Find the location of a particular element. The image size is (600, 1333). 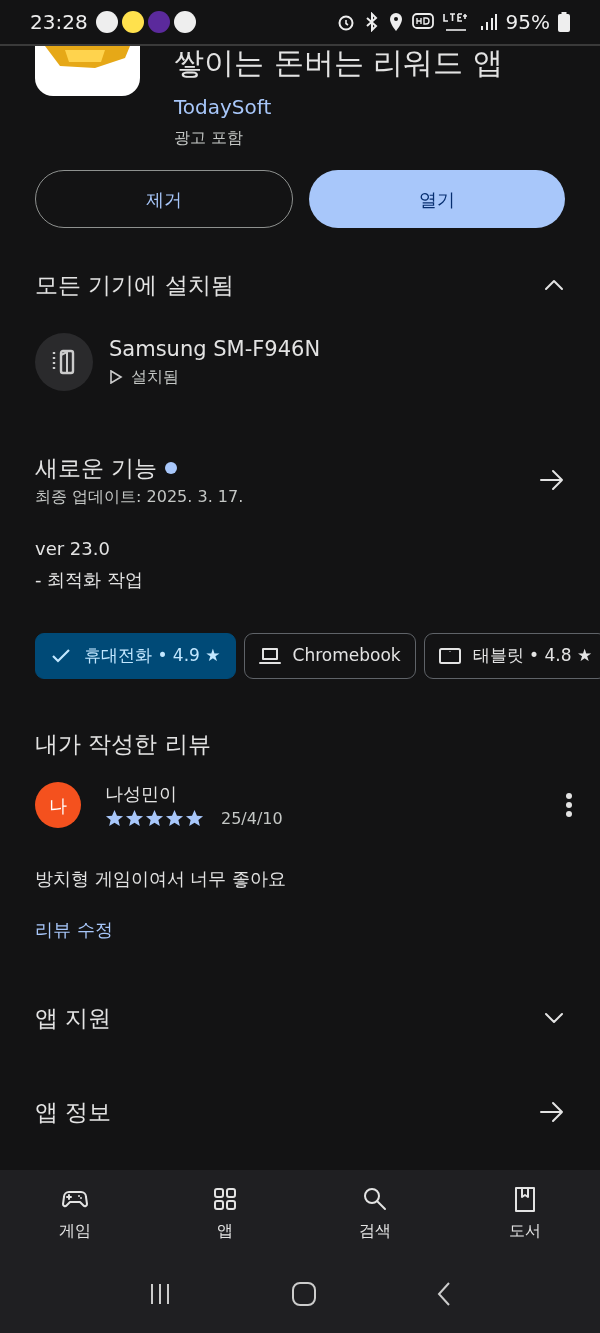

edit-review-link: 리뷰 수정 is located at coordinates (74, 929).